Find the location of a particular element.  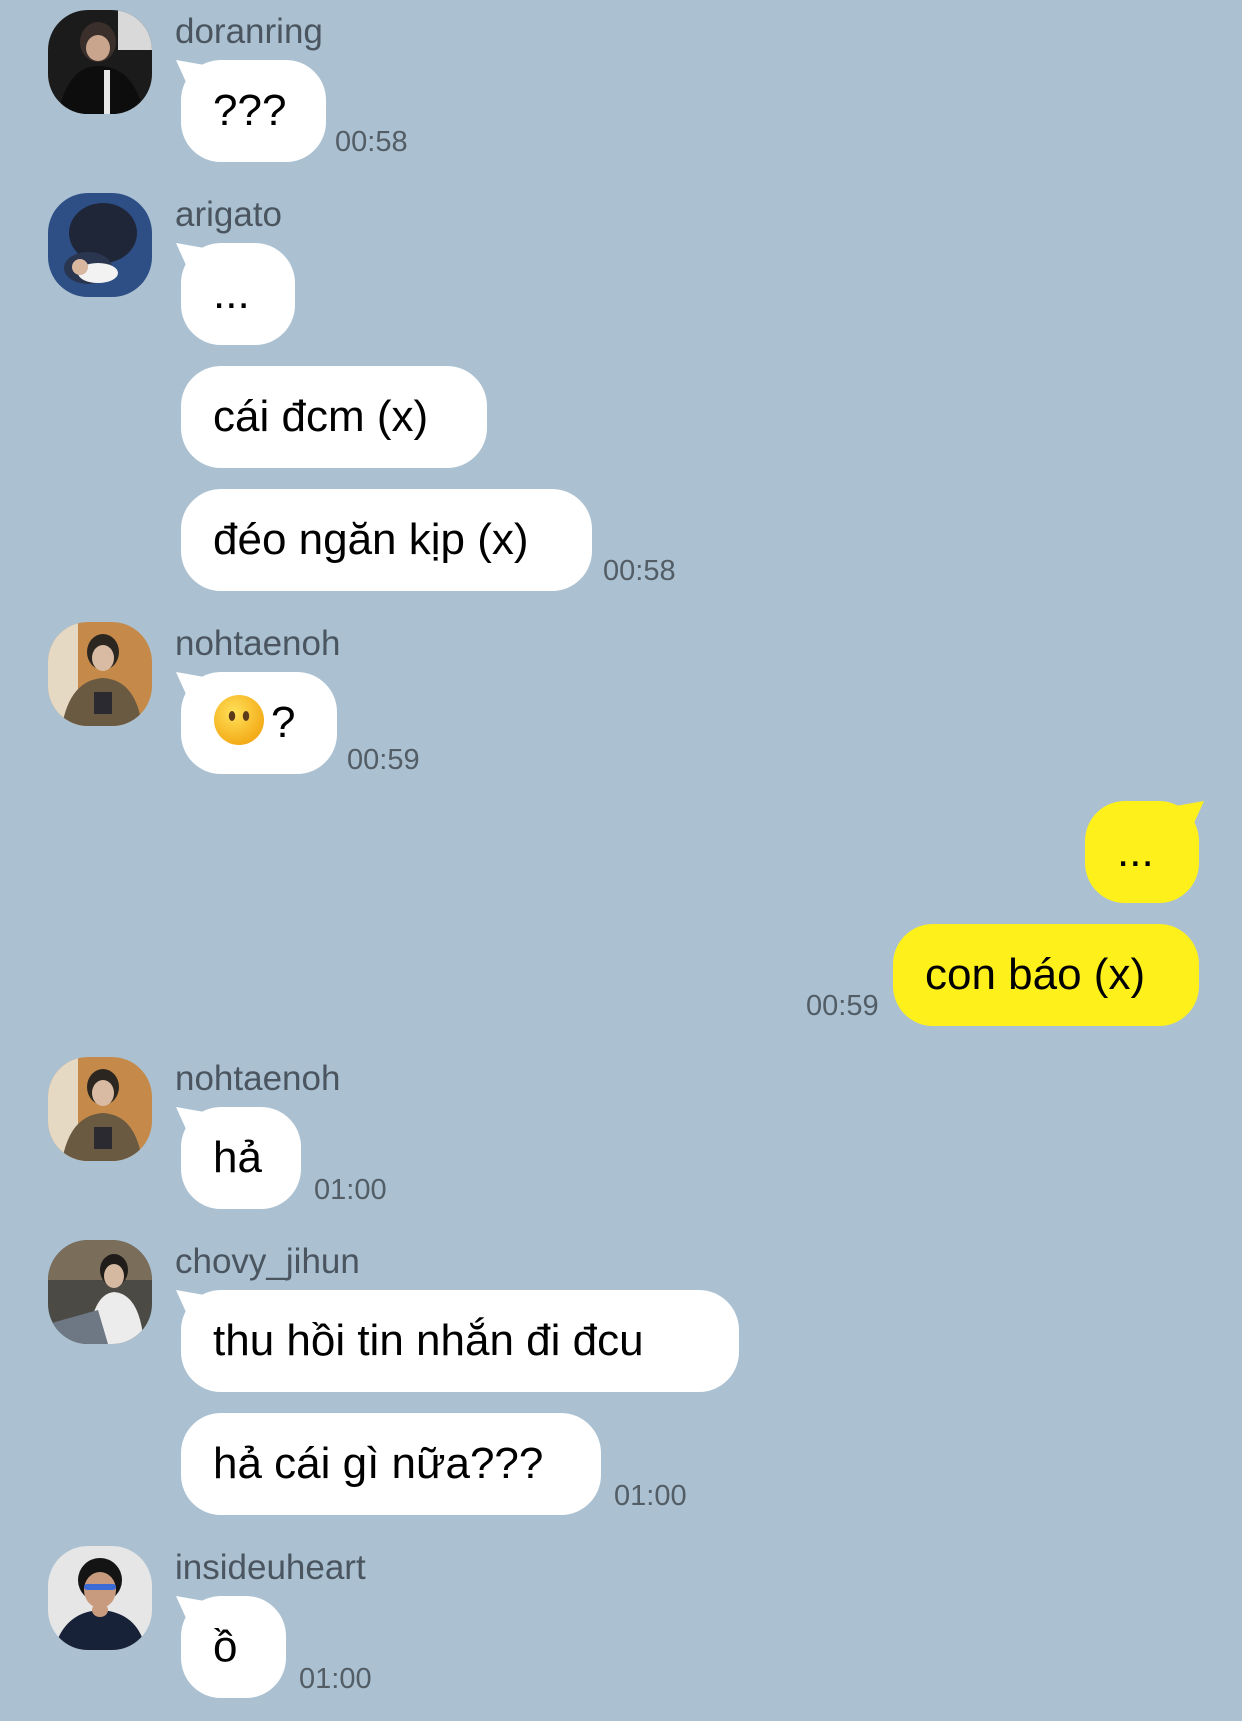

message-bubble: ? is located at coordinates (259, 723).